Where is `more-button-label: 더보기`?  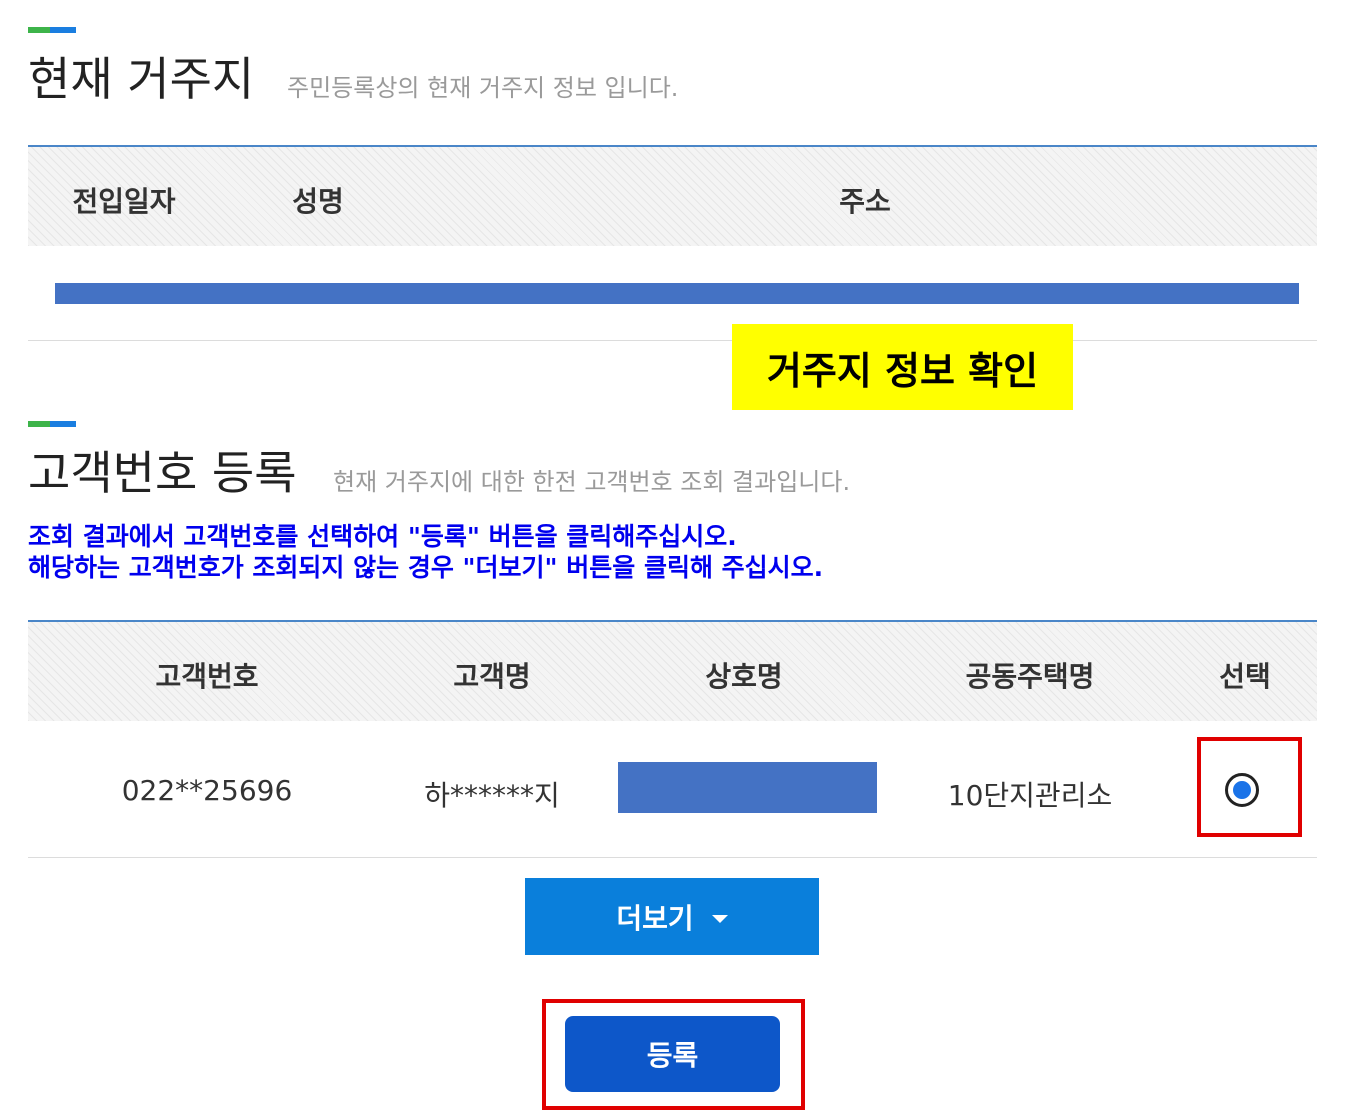
more-button-label: 더보기 is located at coordinates (655, 918).